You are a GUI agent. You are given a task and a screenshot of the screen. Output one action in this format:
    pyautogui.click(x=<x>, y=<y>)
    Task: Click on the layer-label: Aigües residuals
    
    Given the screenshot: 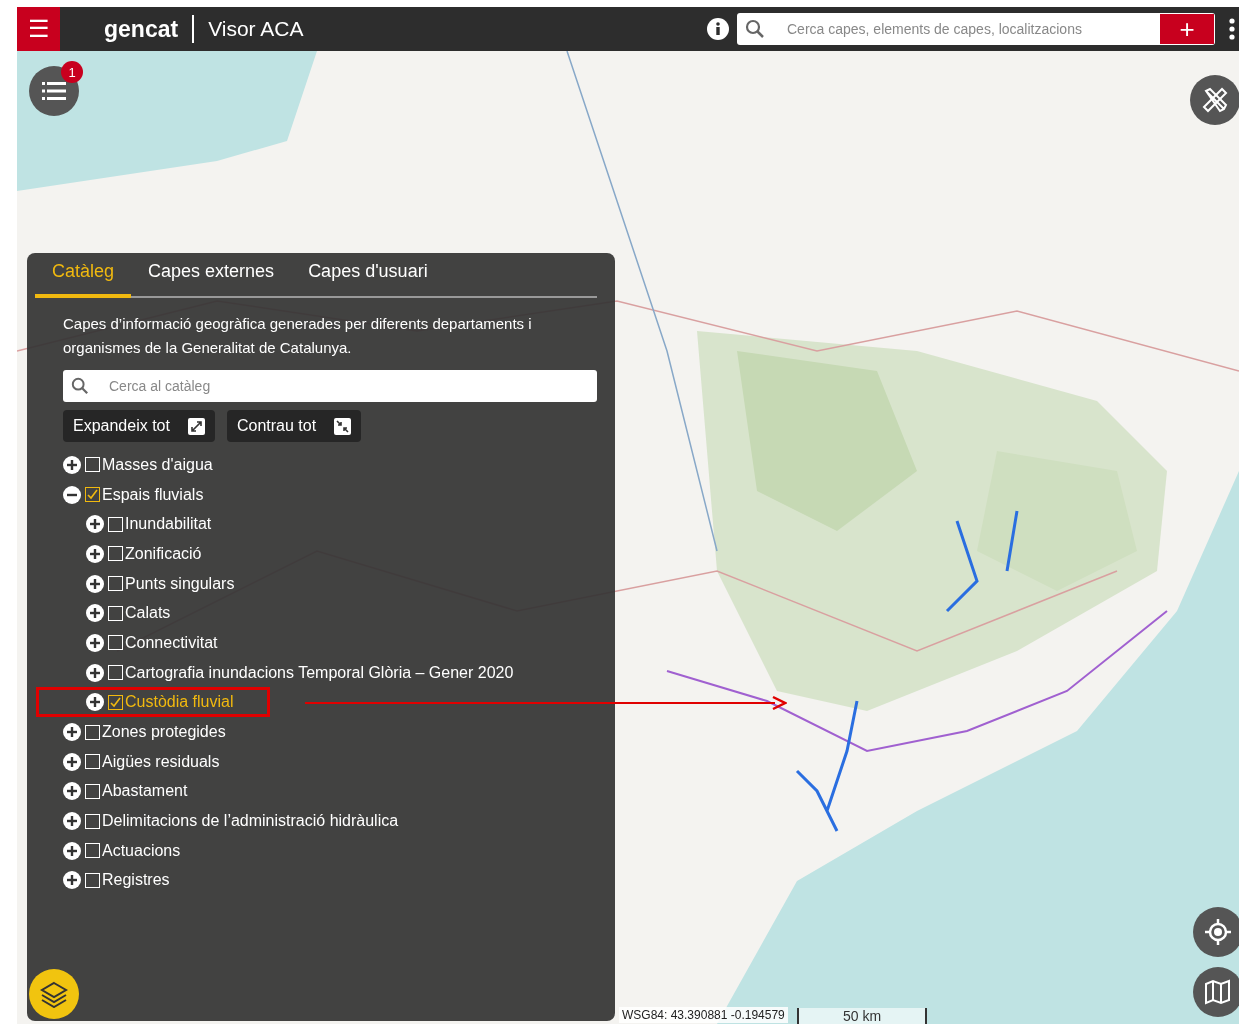 What is the action you would take?
    pyautogui.click(x=161, y=761)
    